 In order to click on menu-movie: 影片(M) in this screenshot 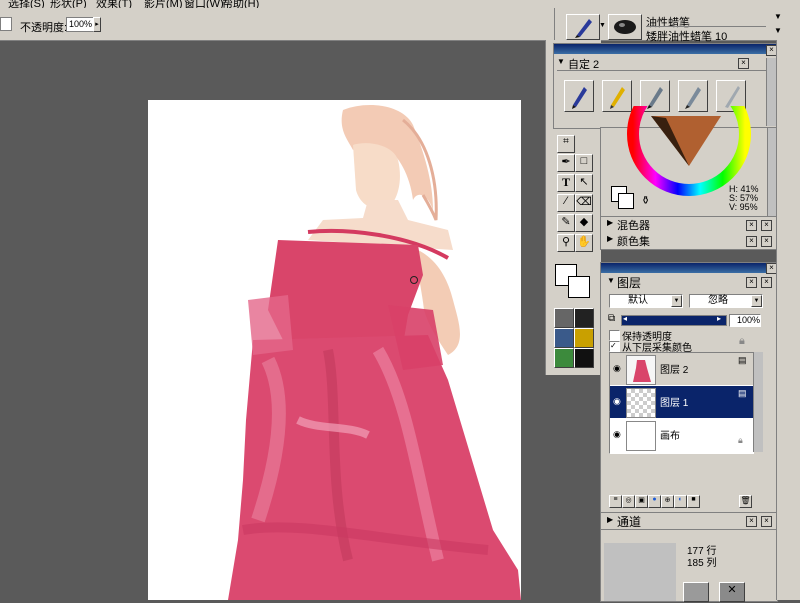, I will do `click(163, 4)`.